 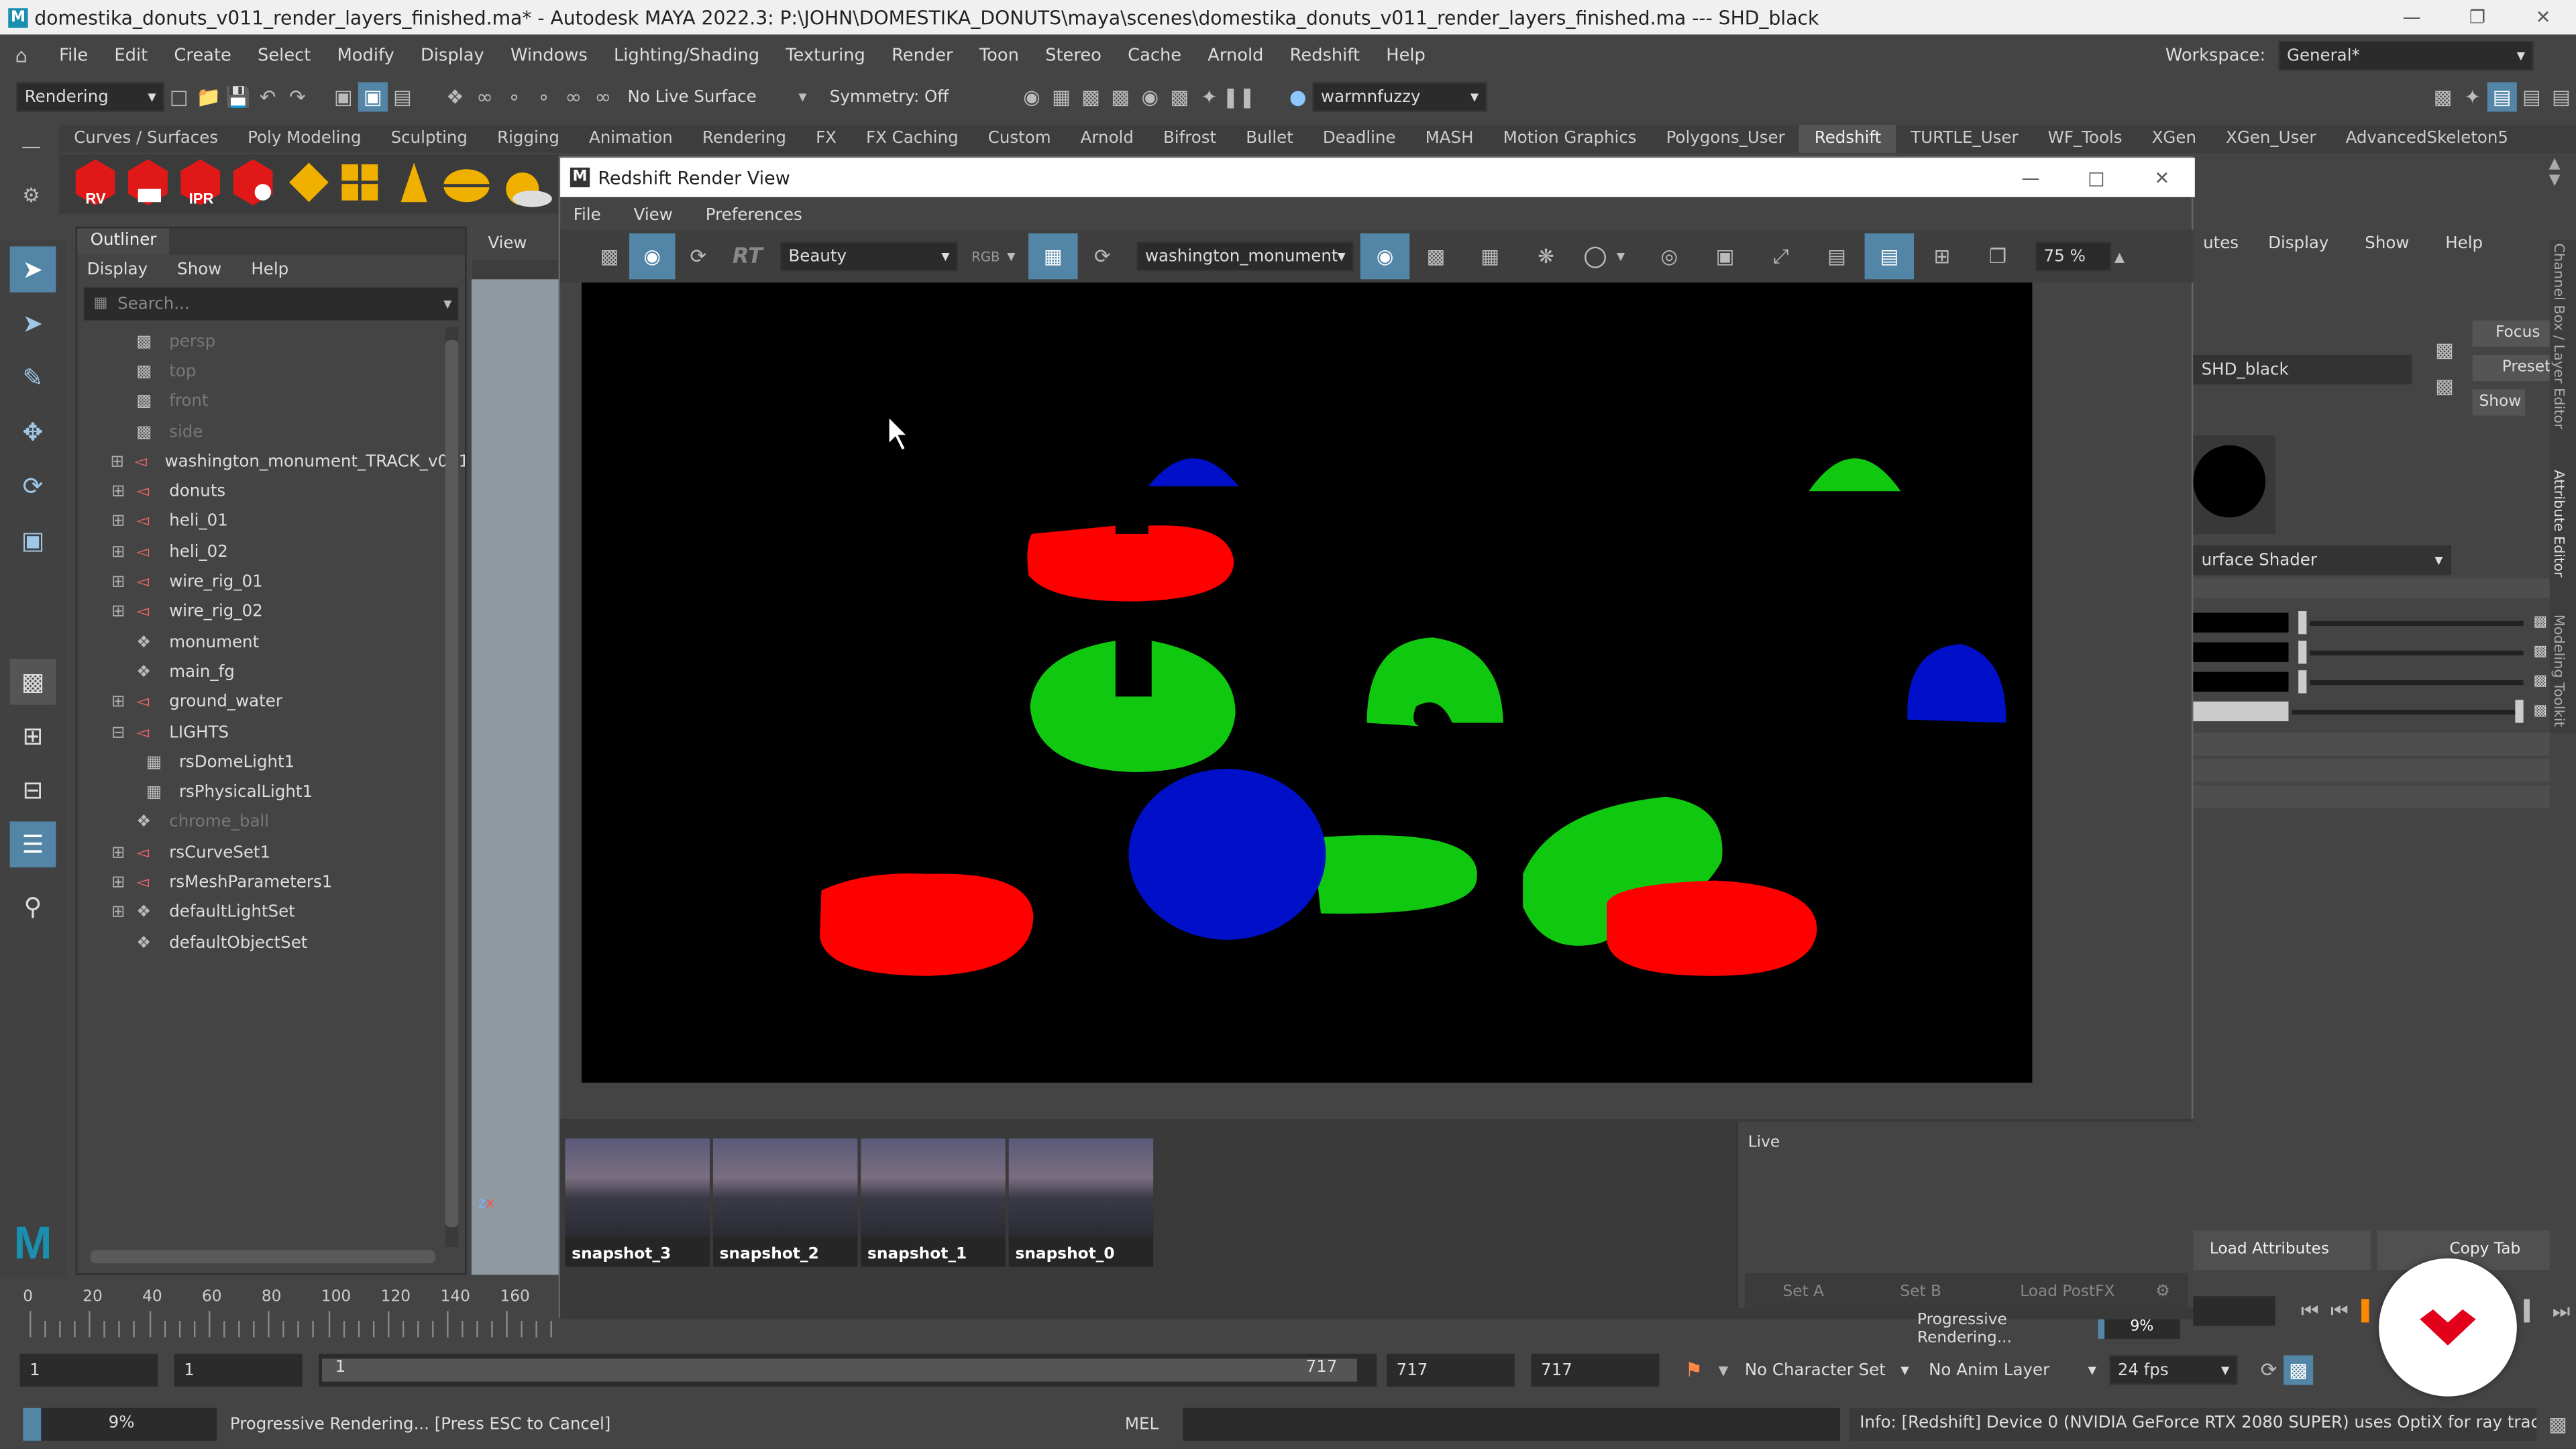 I want to click on menu-stereo: Stereo, so click(x=1073, y=56).